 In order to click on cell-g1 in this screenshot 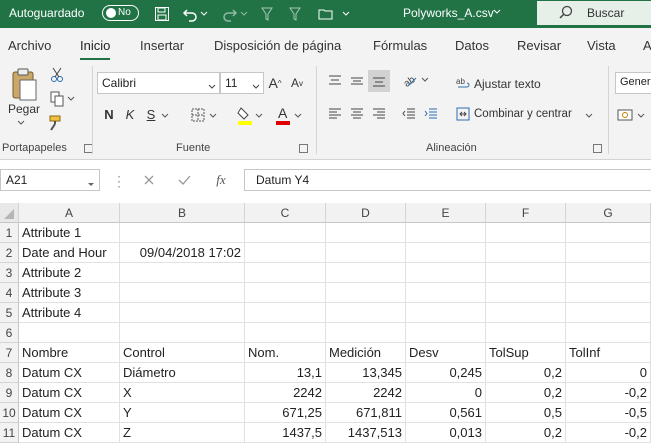, I will do `click(608, 233)`.